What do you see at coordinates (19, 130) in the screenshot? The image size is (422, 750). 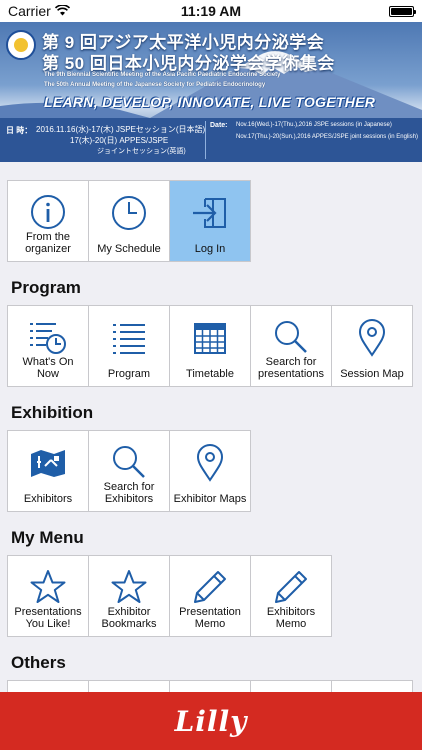 I see `date-label: 日 時：` at bounding box center [19, 130].